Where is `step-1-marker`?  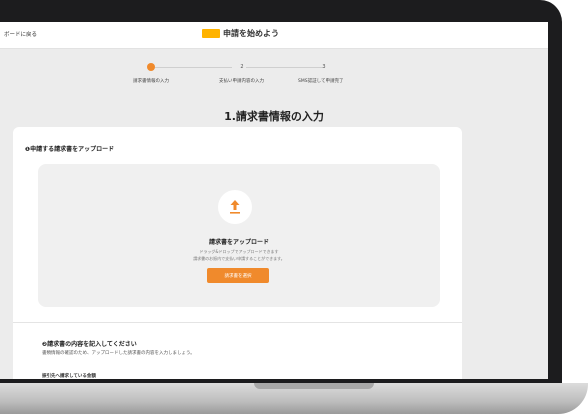
step-1-marker is located at coordinates (151, 67).